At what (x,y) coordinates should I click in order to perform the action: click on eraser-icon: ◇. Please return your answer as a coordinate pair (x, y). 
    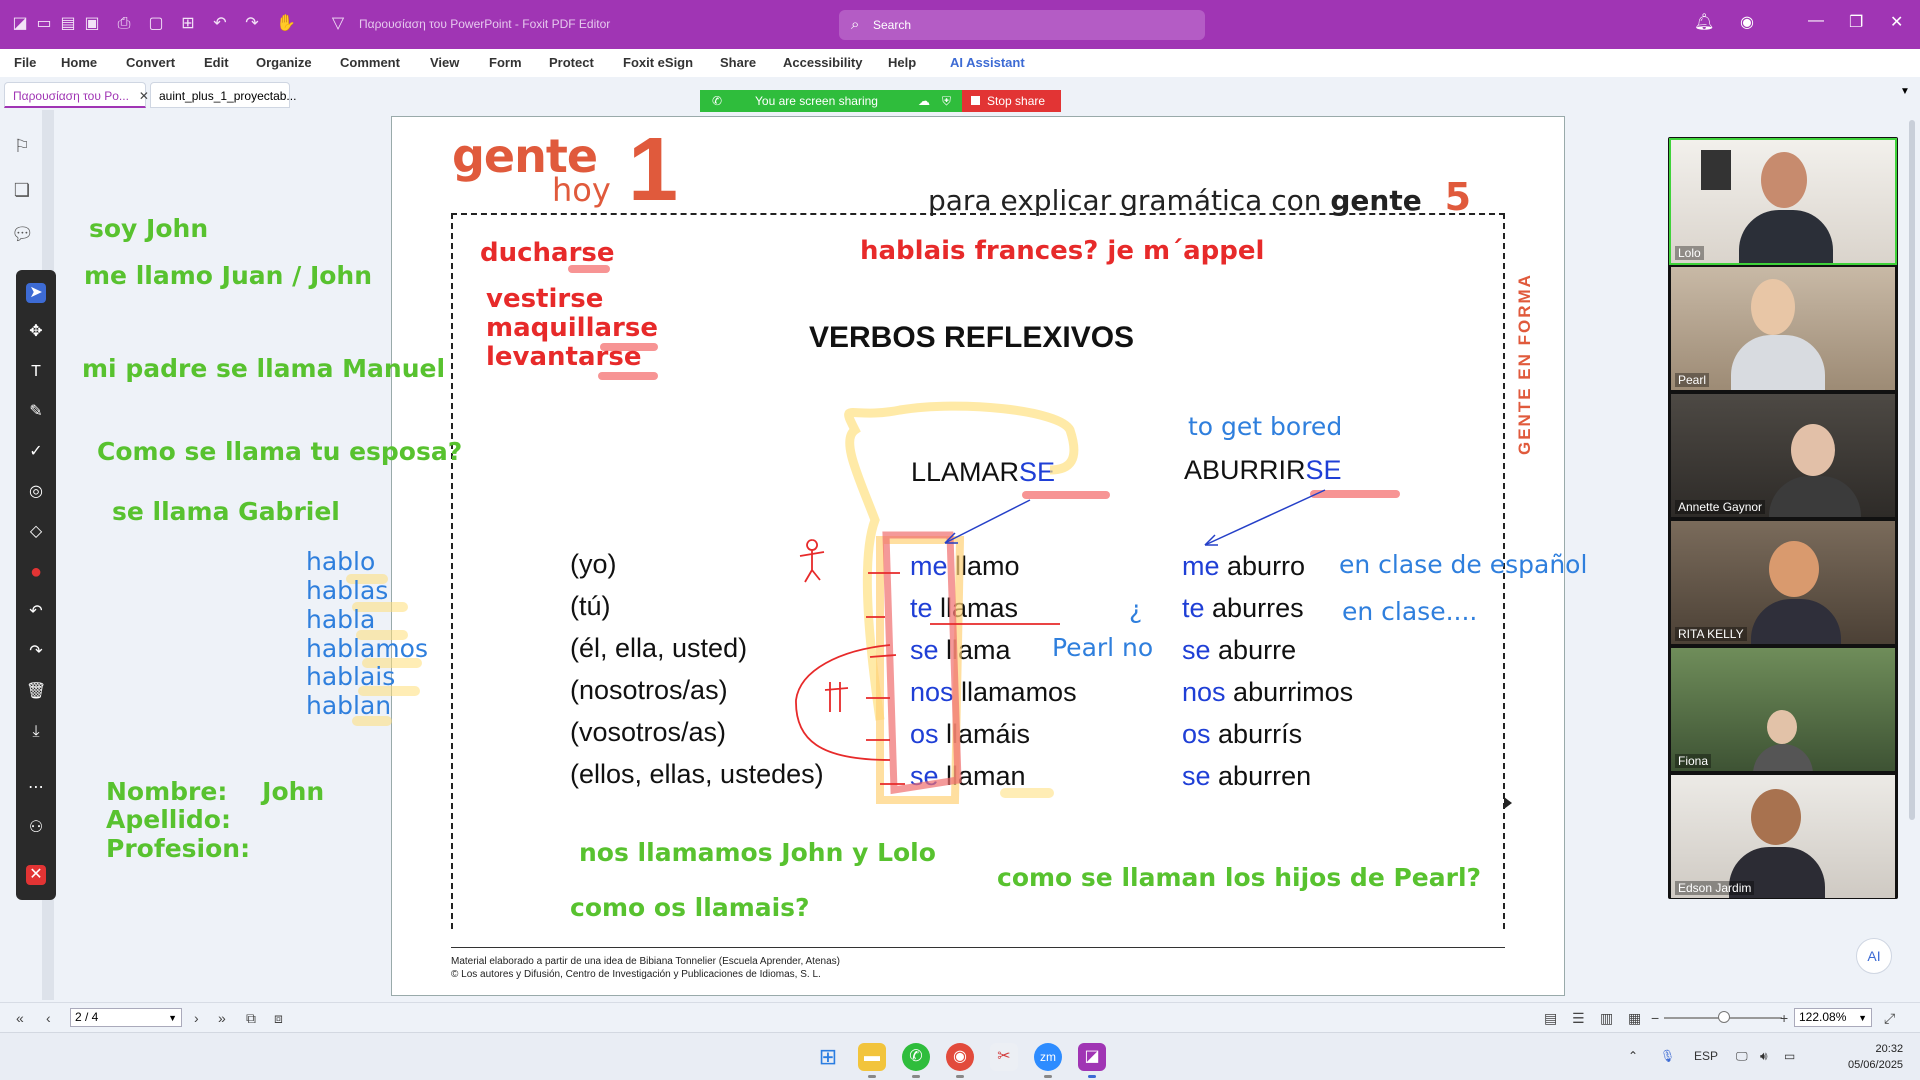
    Looking at the image, I should click on (36, 532).